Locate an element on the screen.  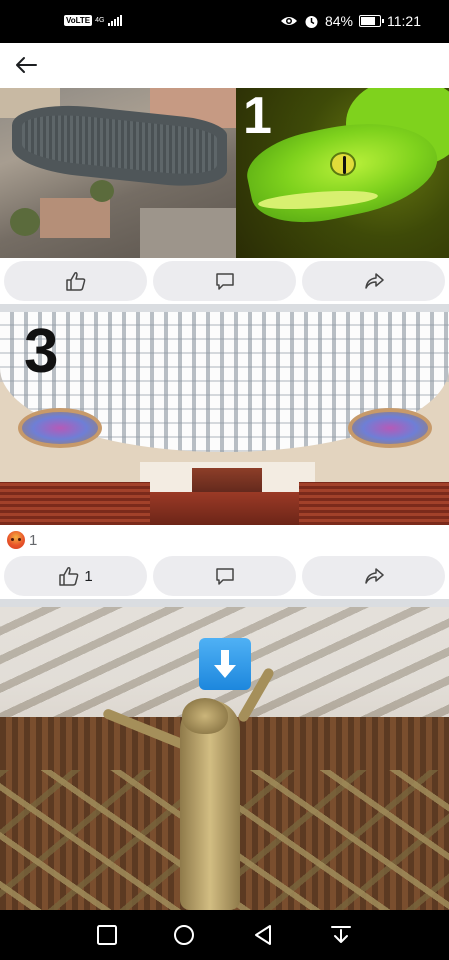
like-button is located at coordinates (75, 281).